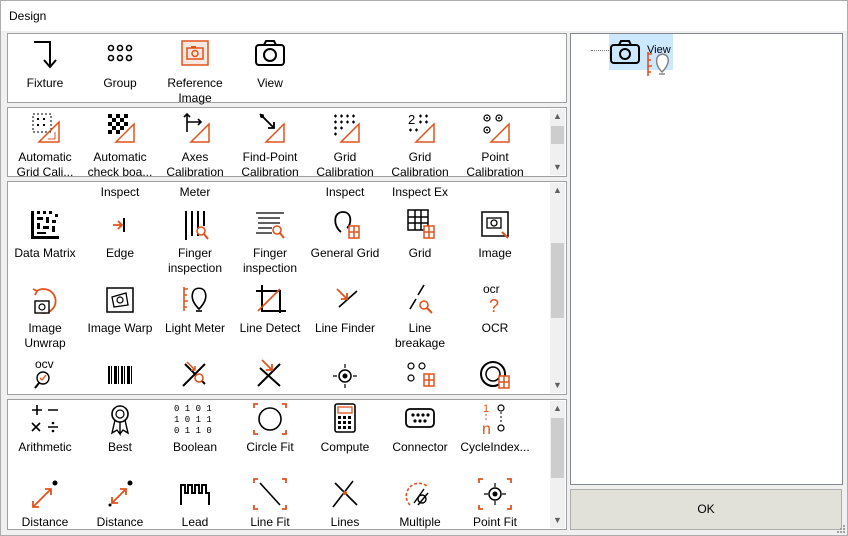 This screenshot has height=536, width=848. I want to click on tool-line-finder: Line Finder, so click(345, 308).